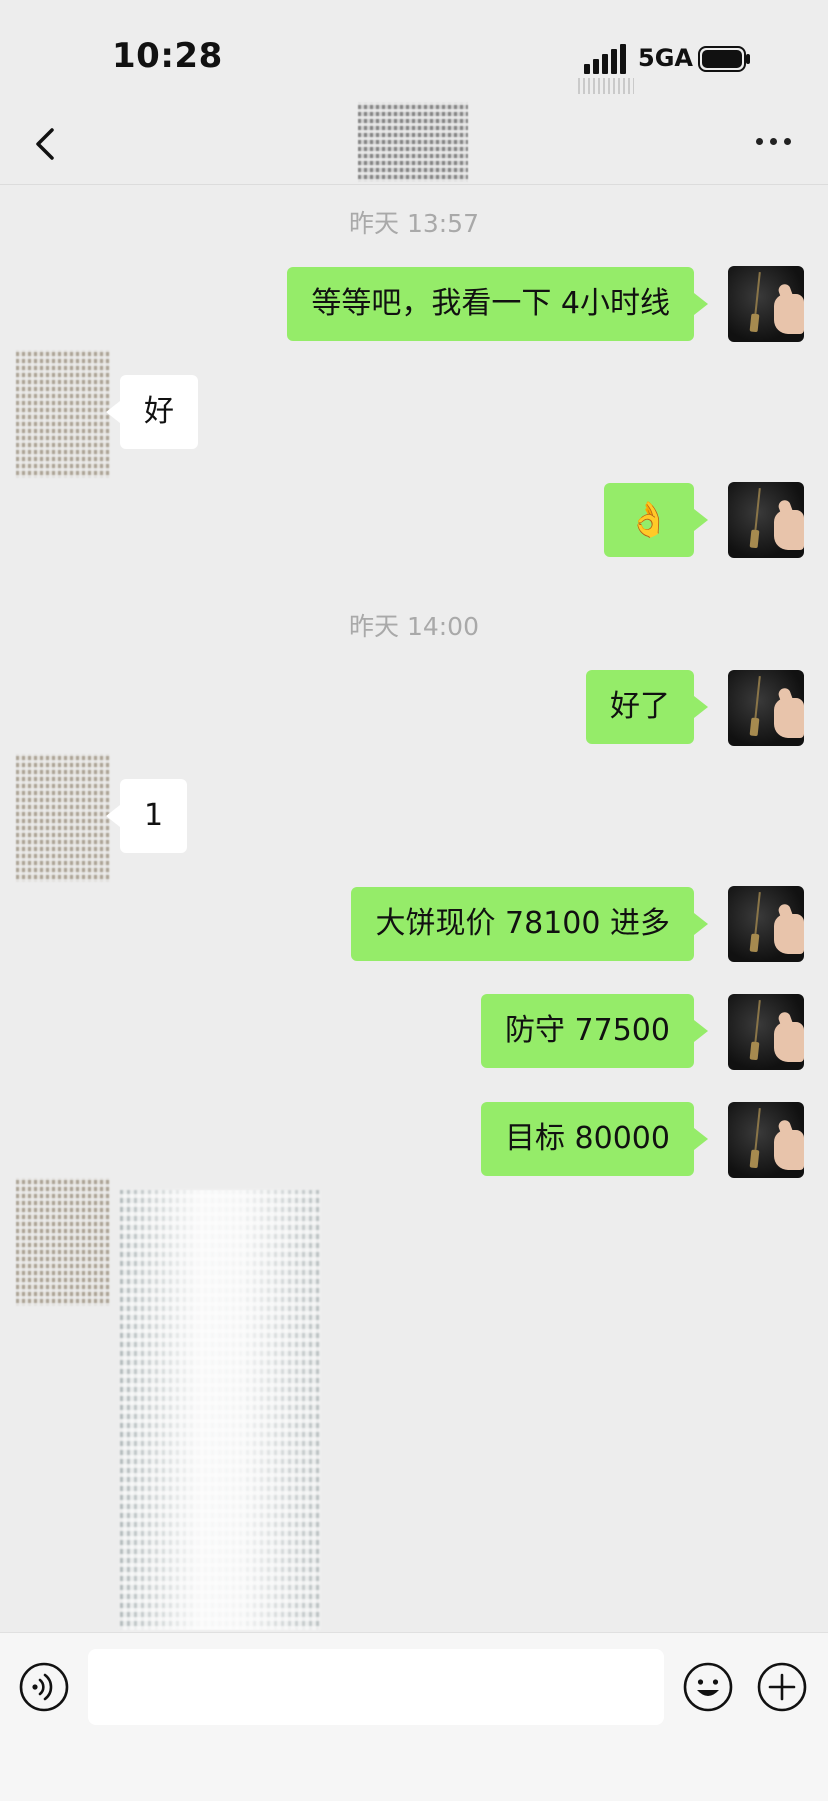  Describe the element at coordinates (376, 1687) in the screenshot. I see `message-input` at that location.